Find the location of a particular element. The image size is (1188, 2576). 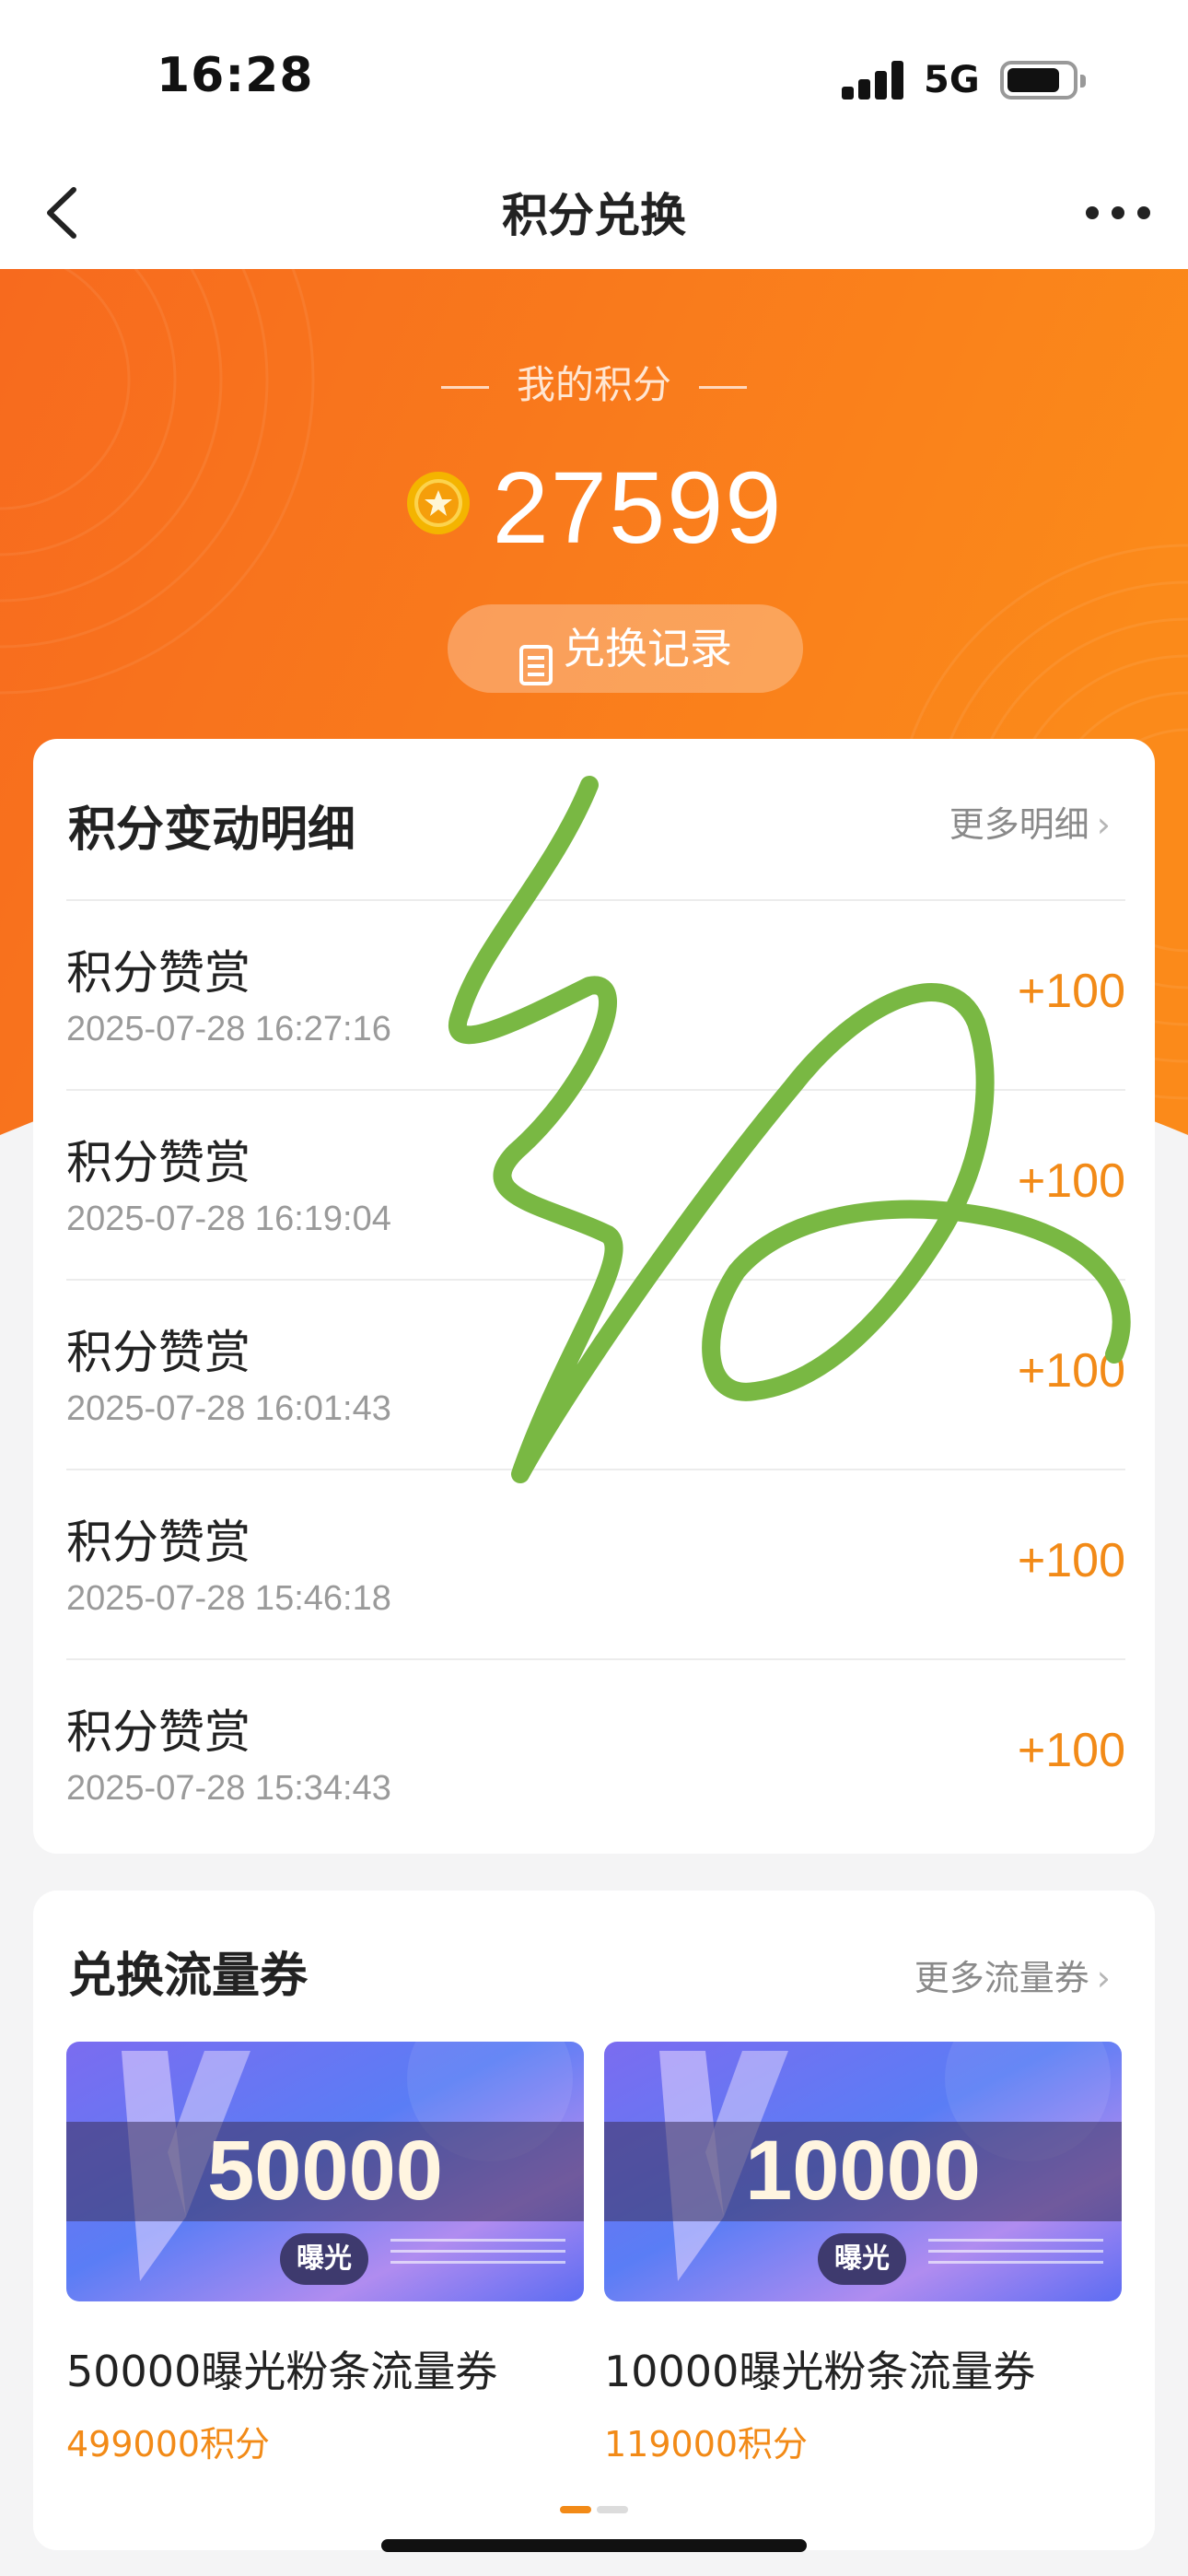

exchange-records-button: 兑换记录 is located at coordinates (625, 648).